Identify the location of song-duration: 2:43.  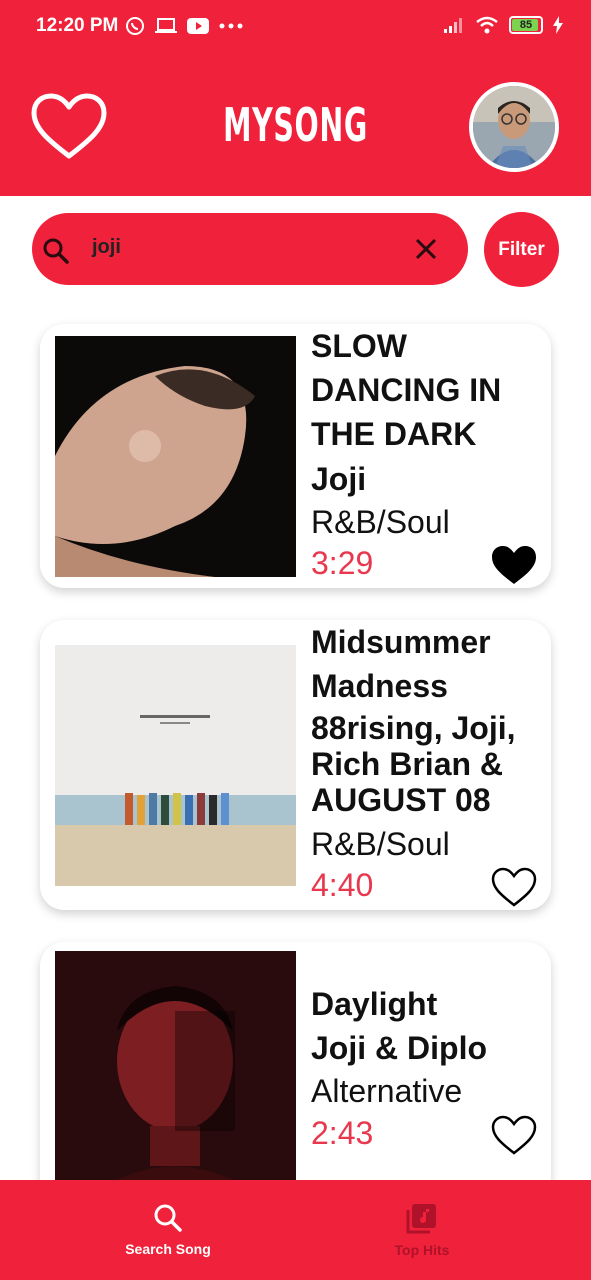
(342, 1133).